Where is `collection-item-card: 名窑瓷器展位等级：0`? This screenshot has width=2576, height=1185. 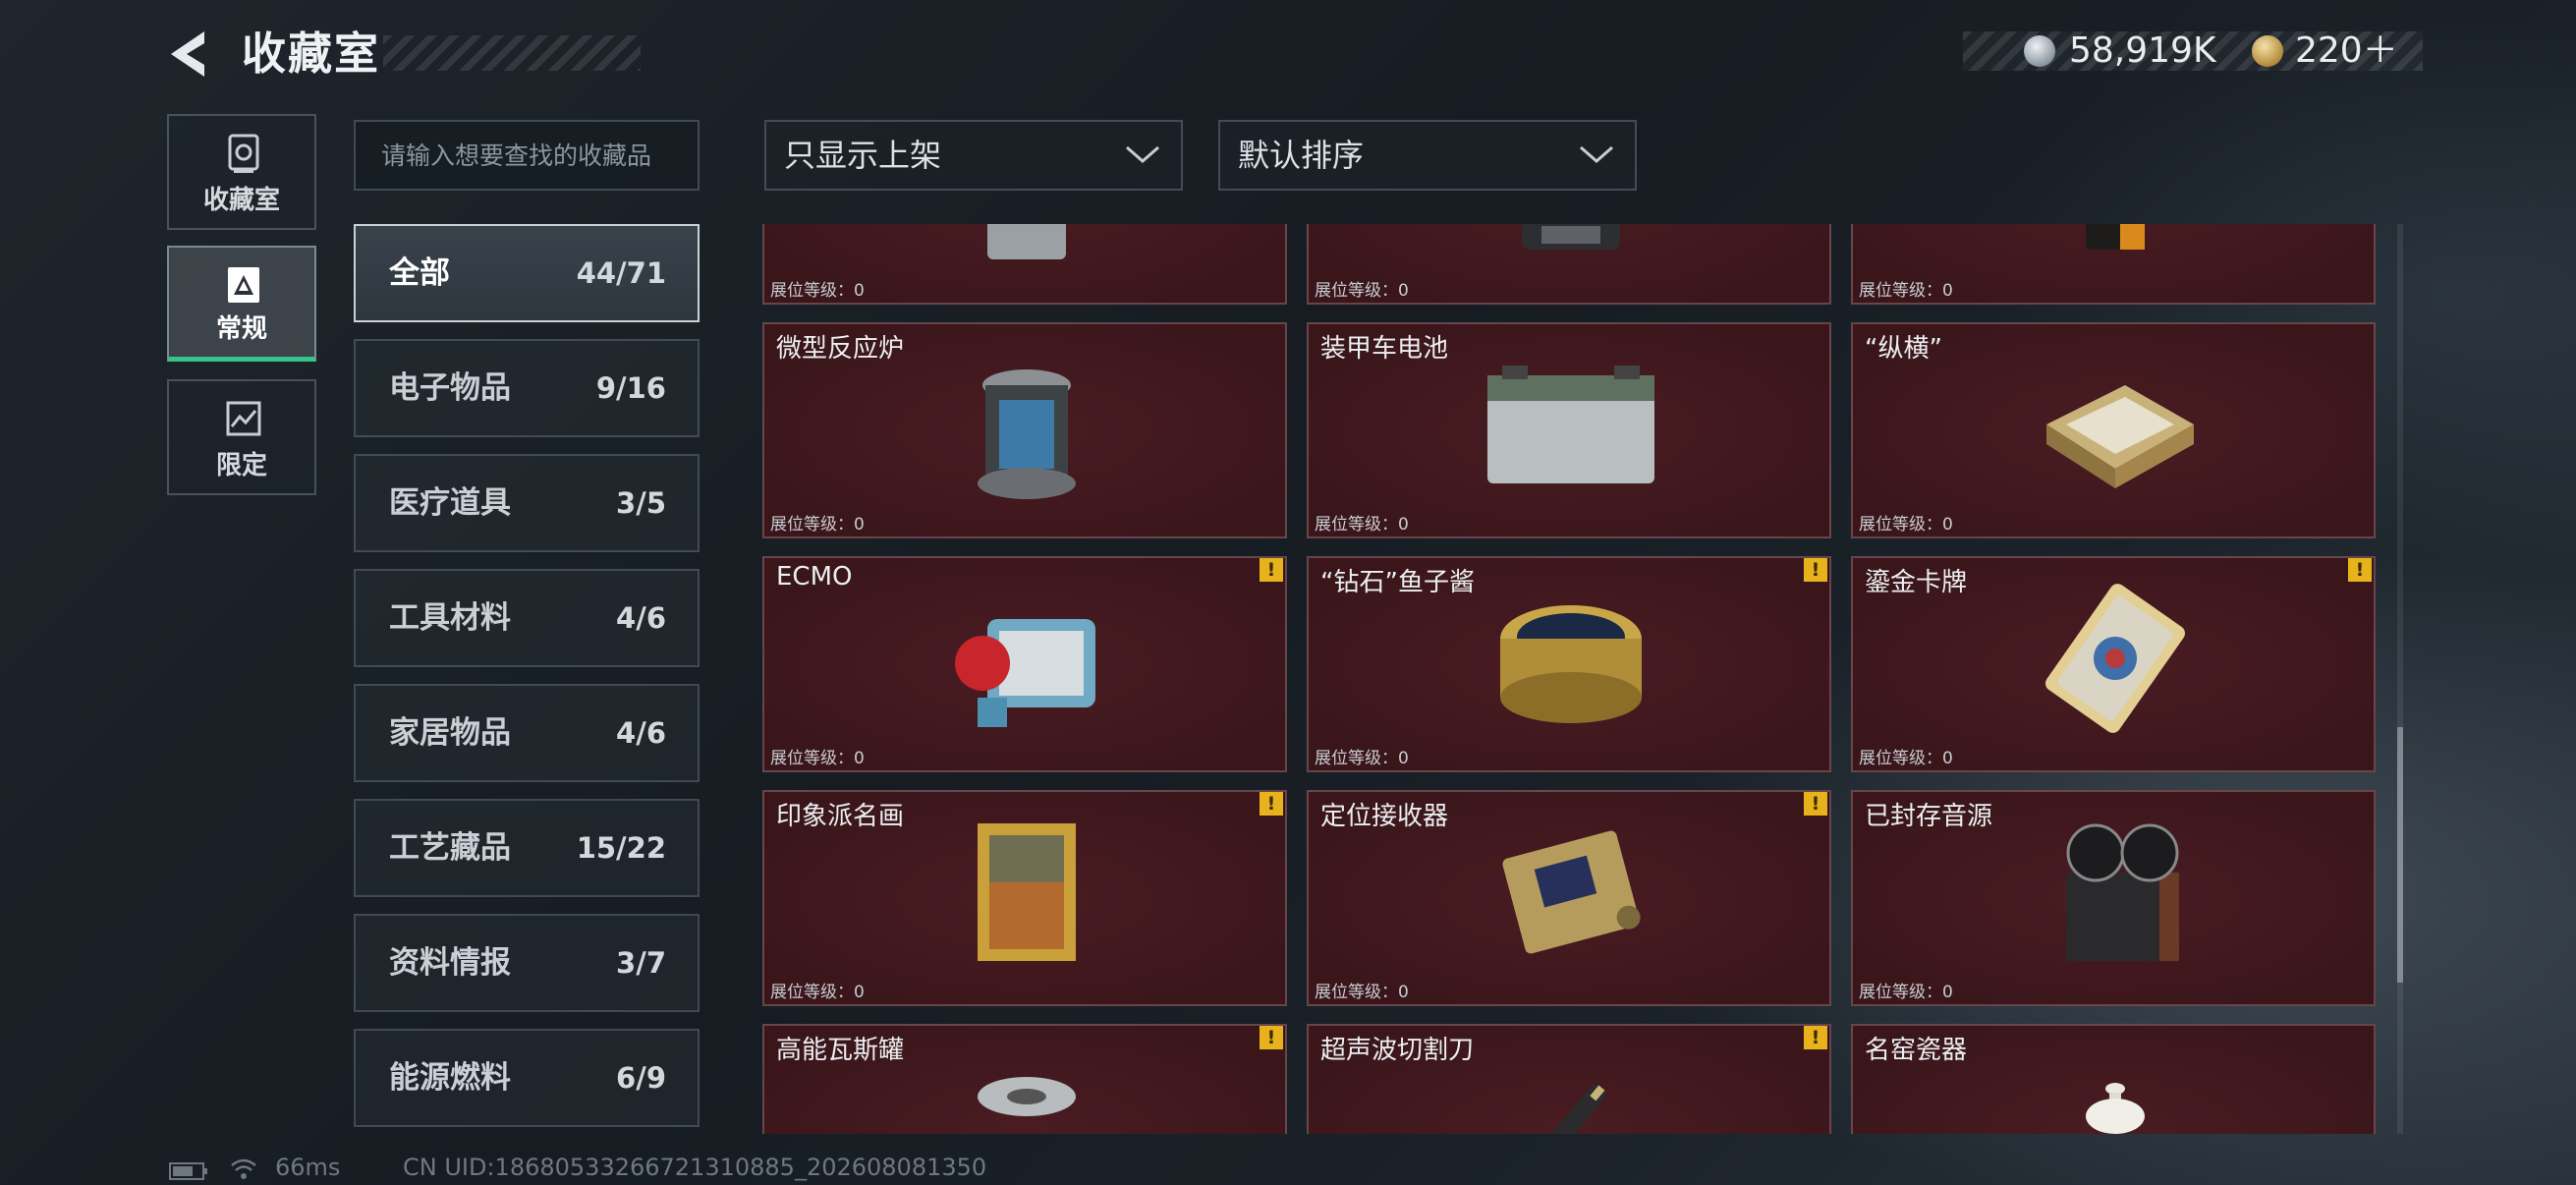
collection-item-card: 名窑瓷器展位等级：0 is located at coordinates (2113, 1079).